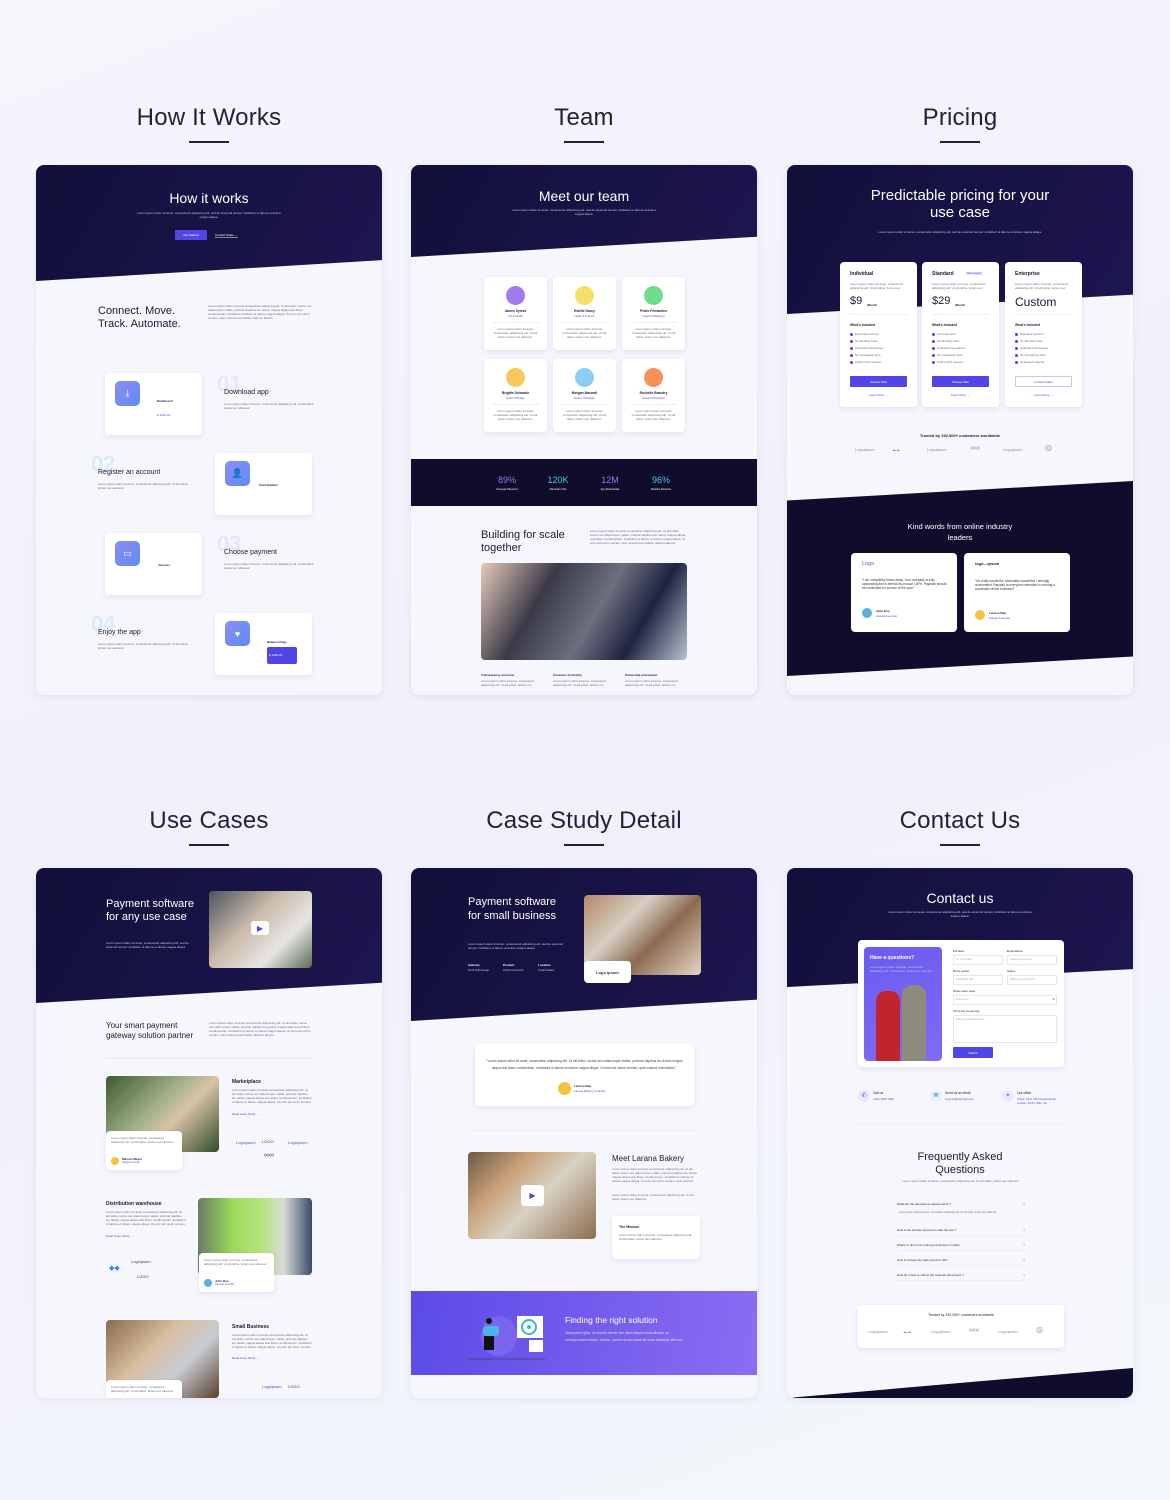 The image size is (1170, 1500). Describe the element at coordinates (973, 1052) in the screenshot. I see `submit-button: Submit` at that location.